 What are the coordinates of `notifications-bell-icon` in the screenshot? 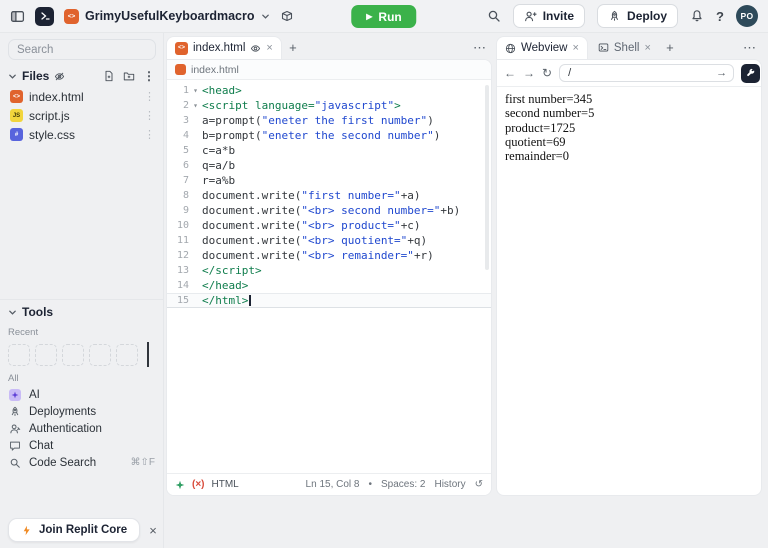 It's located at (697, 16).